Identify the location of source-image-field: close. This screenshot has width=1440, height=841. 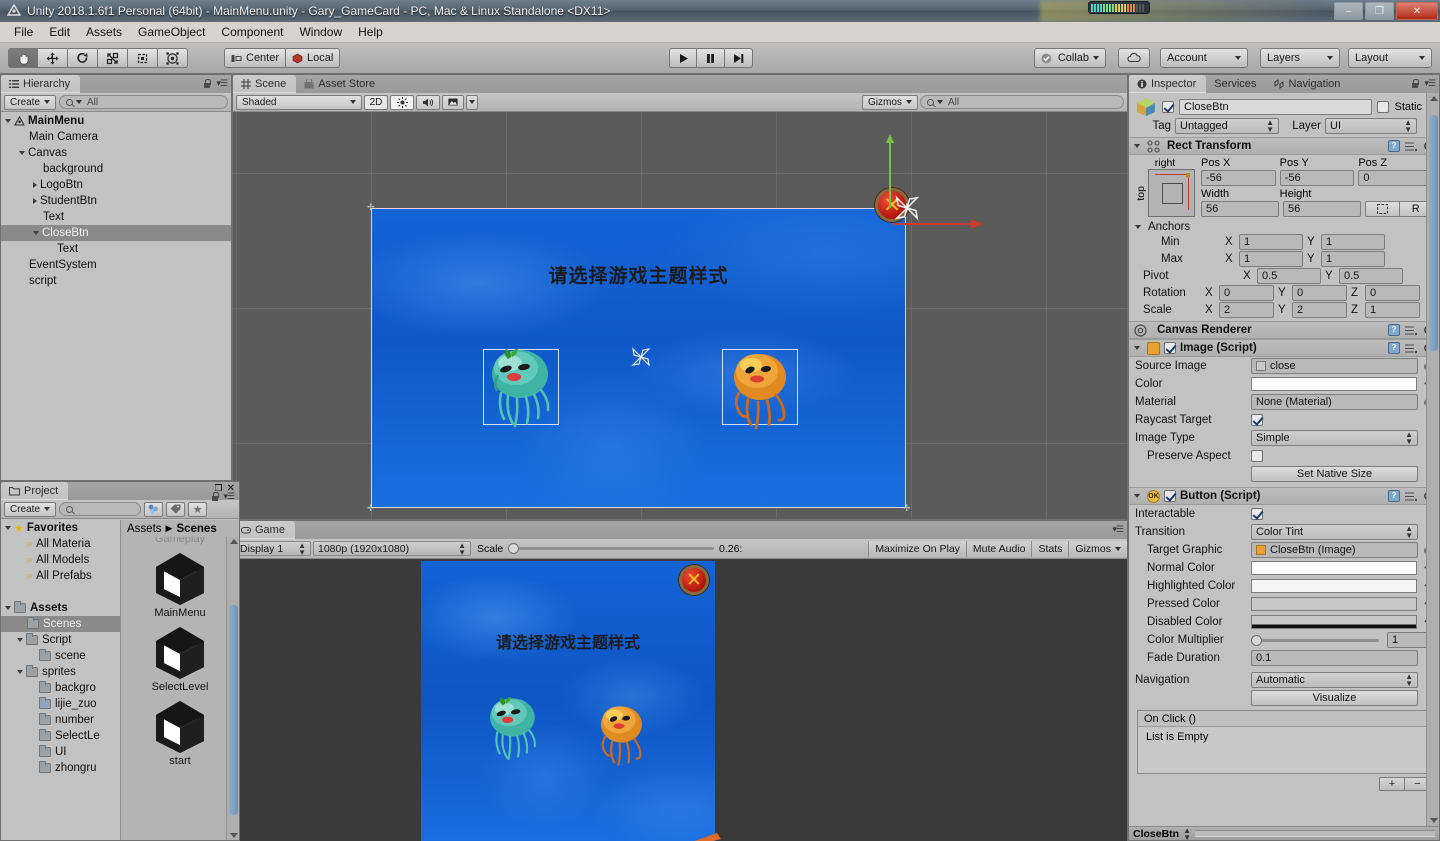
(1334, 366).